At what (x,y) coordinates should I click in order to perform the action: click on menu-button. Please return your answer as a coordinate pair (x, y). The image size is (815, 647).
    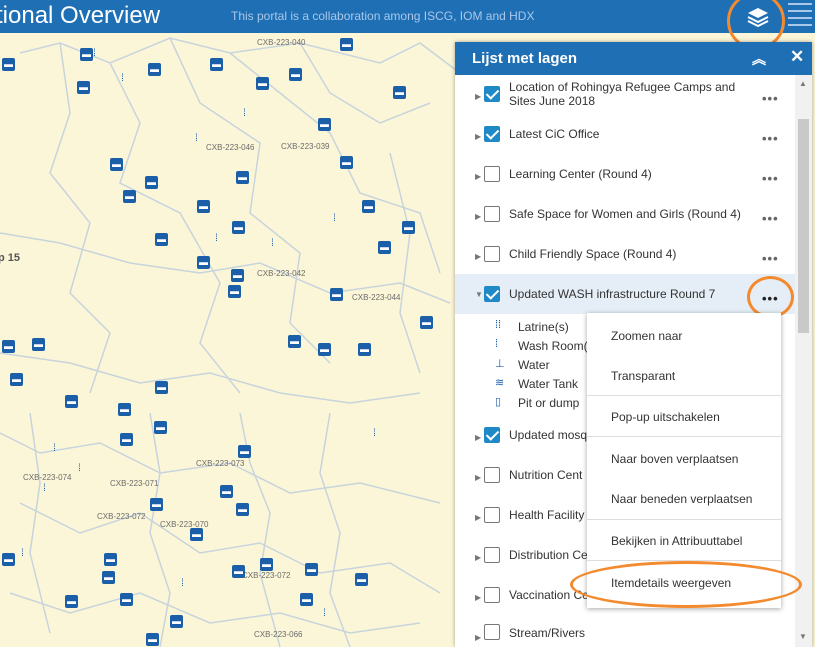
    Looking at the image, I should click on (800, 16).